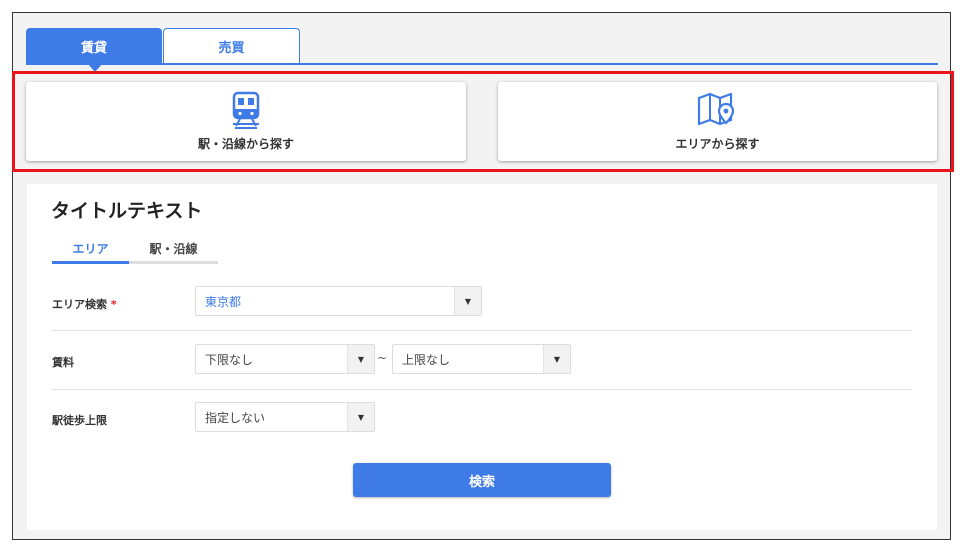 This screenshot has height=549, width=967. Describe the element at coordinates (113, 304) in the screenshot. I see `required-mark: *` at that location.